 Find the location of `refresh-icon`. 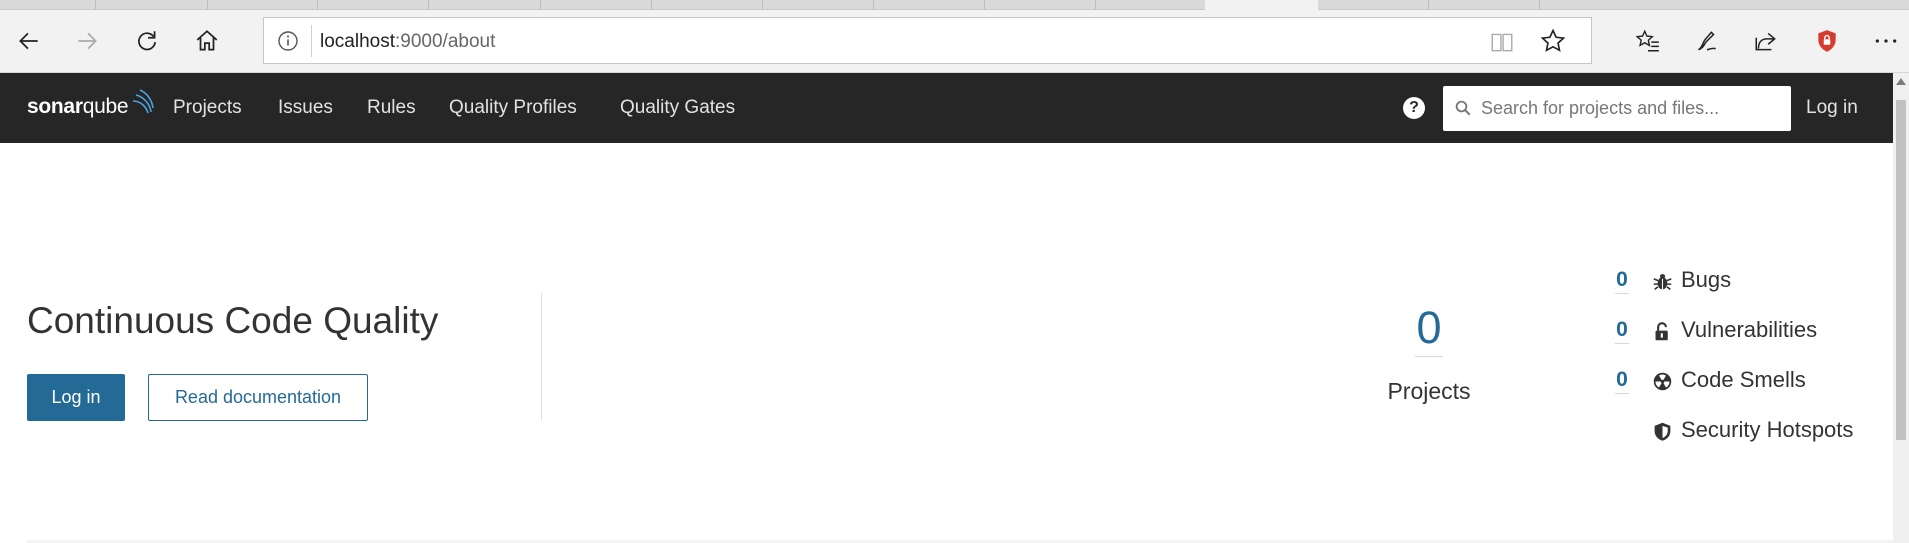

refresh-icon is located at coordinates (147, 41).